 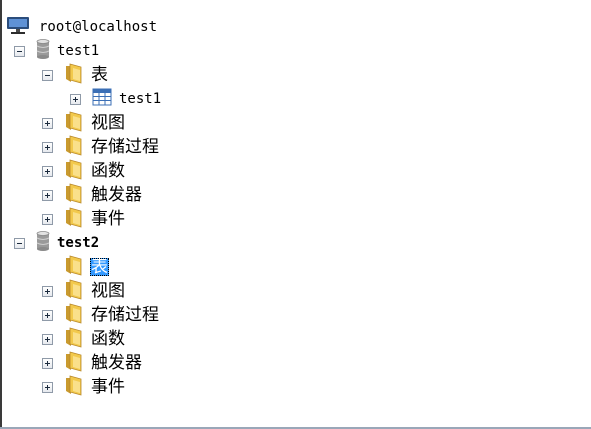 I want to click on database-label: test2, so click(x=78, y=243).